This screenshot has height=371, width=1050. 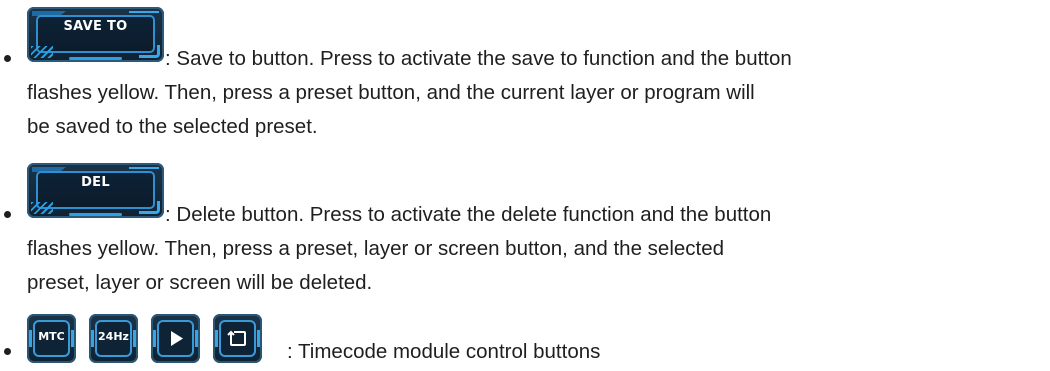 I want to click on timecode-button-group: MTC 24Hz, so click(x=157, y=338).